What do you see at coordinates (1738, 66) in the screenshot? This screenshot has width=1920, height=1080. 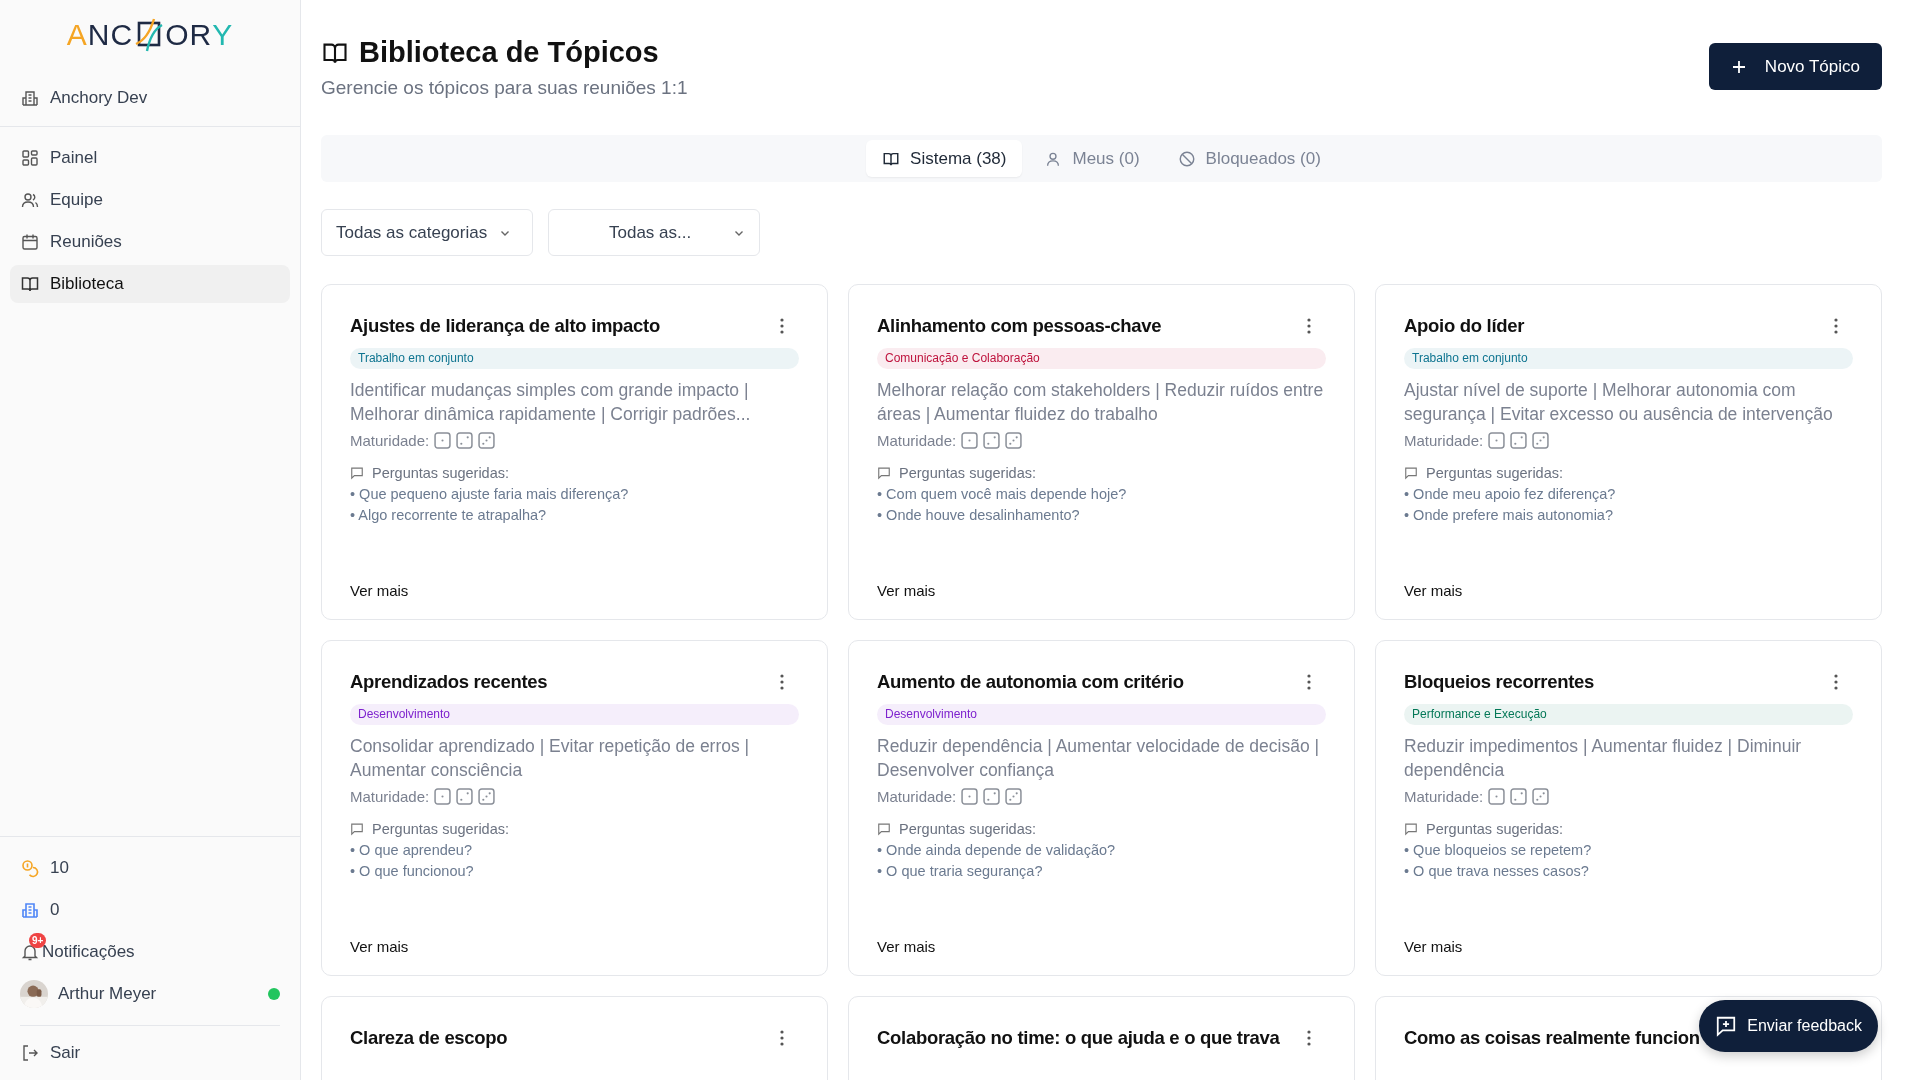 I see `plus-icon` at bounding box center [1738, 66].